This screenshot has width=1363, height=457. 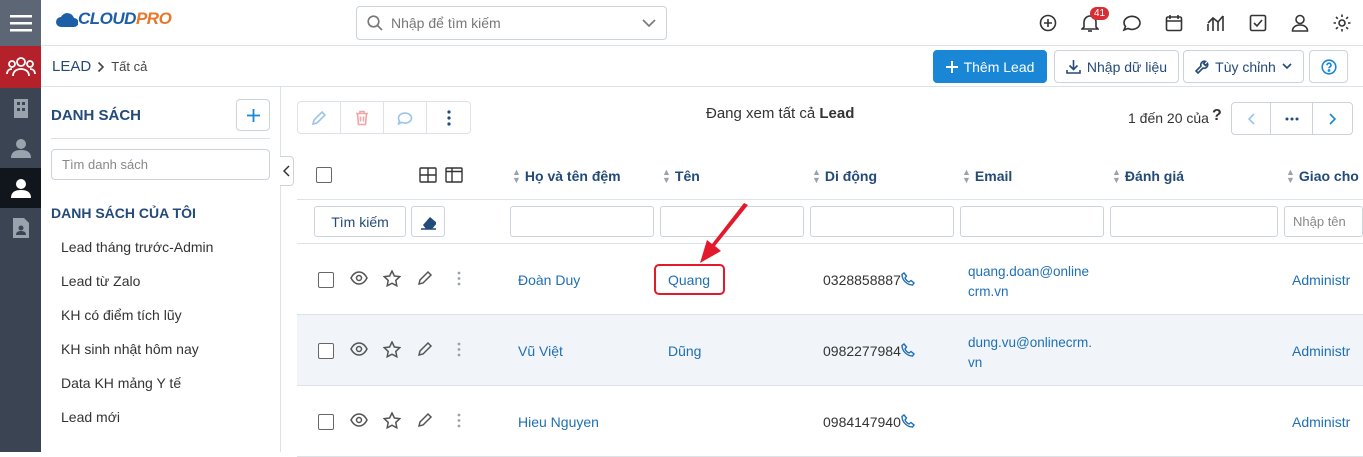 I want to click on viewing-label: Đang xem tất cả Lead, so click(x=780, y=113).